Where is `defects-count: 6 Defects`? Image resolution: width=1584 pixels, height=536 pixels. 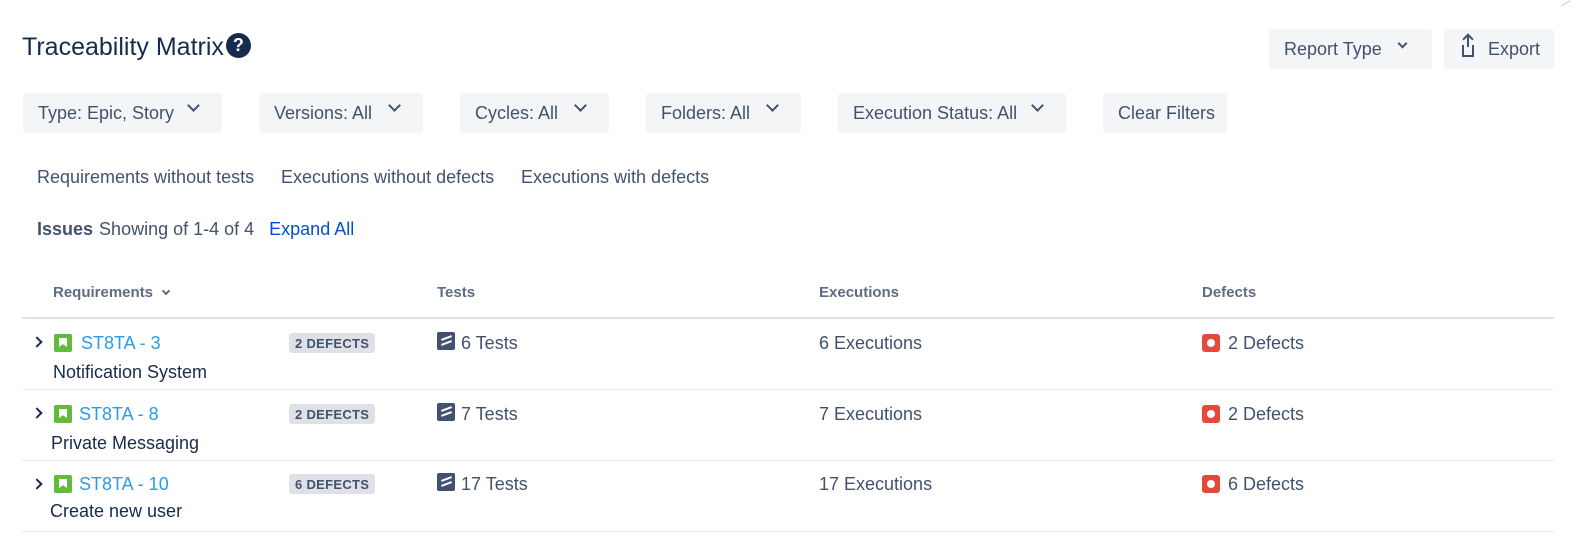
defects-count: 6 Defects is located at coordinates (1266, 484).